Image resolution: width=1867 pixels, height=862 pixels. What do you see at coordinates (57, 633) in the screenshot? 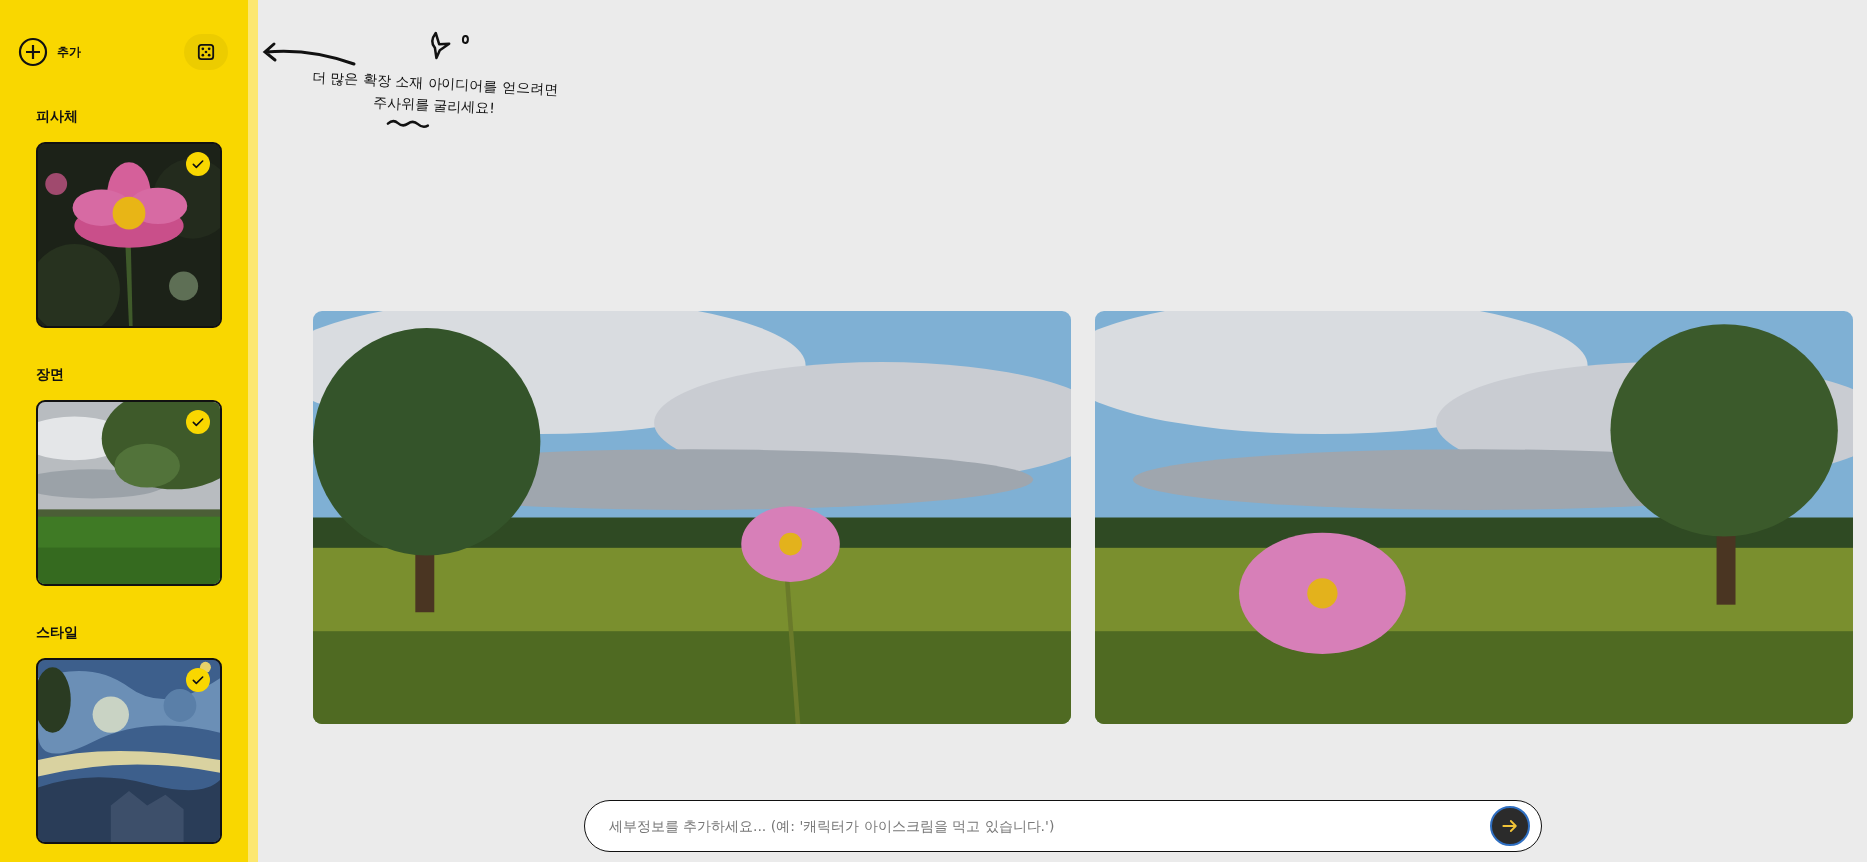
I see `section-title: 스타일` at bounding box center [57, 633].